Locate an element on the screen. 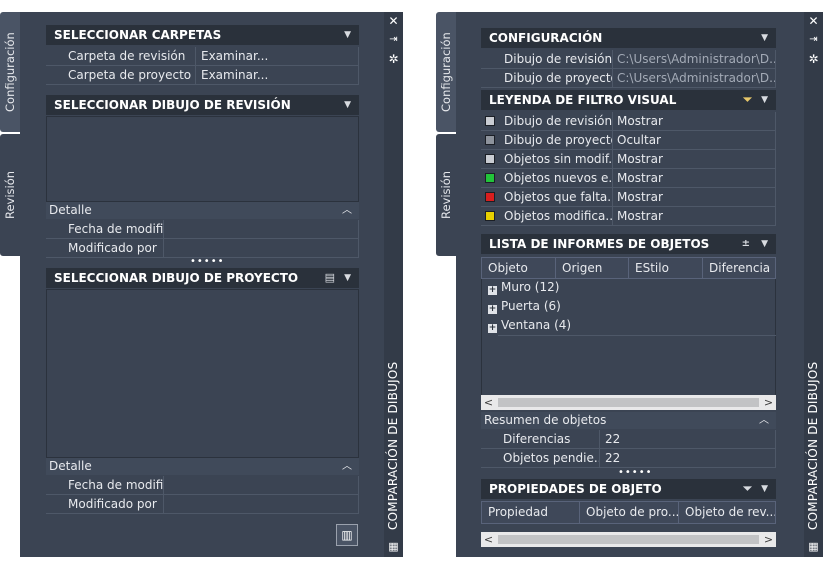 This screenshot has height=569, width=828. legend-row: Objetos sin modif... Mostrar is located at coordinates (628, 159).